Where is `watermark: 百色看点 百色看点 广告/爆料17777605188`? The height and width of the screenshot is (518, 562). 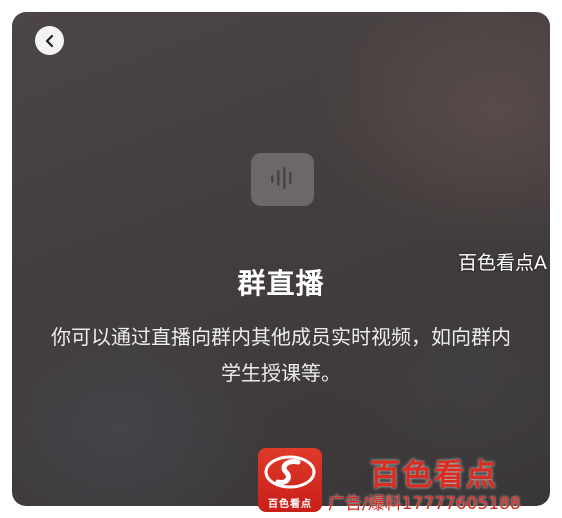 watermark: 百色看点 百色看点 广告/爆料17777605188 is located at coordinates (408, 480).